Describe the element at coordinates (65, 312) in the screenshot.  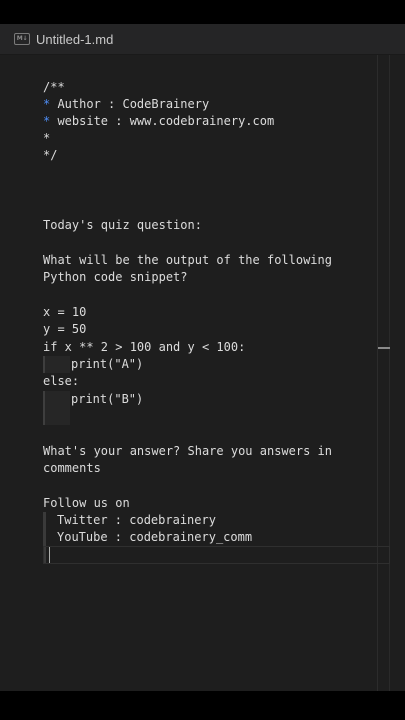
I see `code-x-line: x = 10` at that location.